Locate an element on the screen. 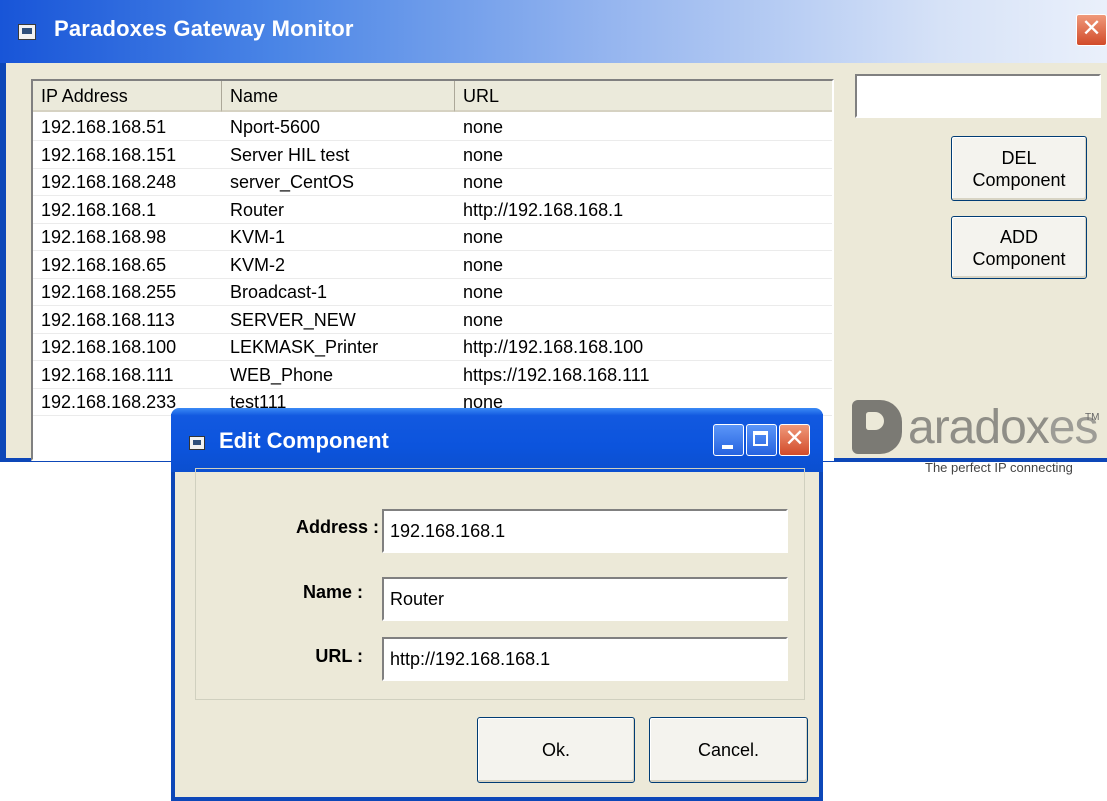 The height and width of the screenshot is (801, 1107). logo-brand-main: aradox is located at coordinates (979, 427).